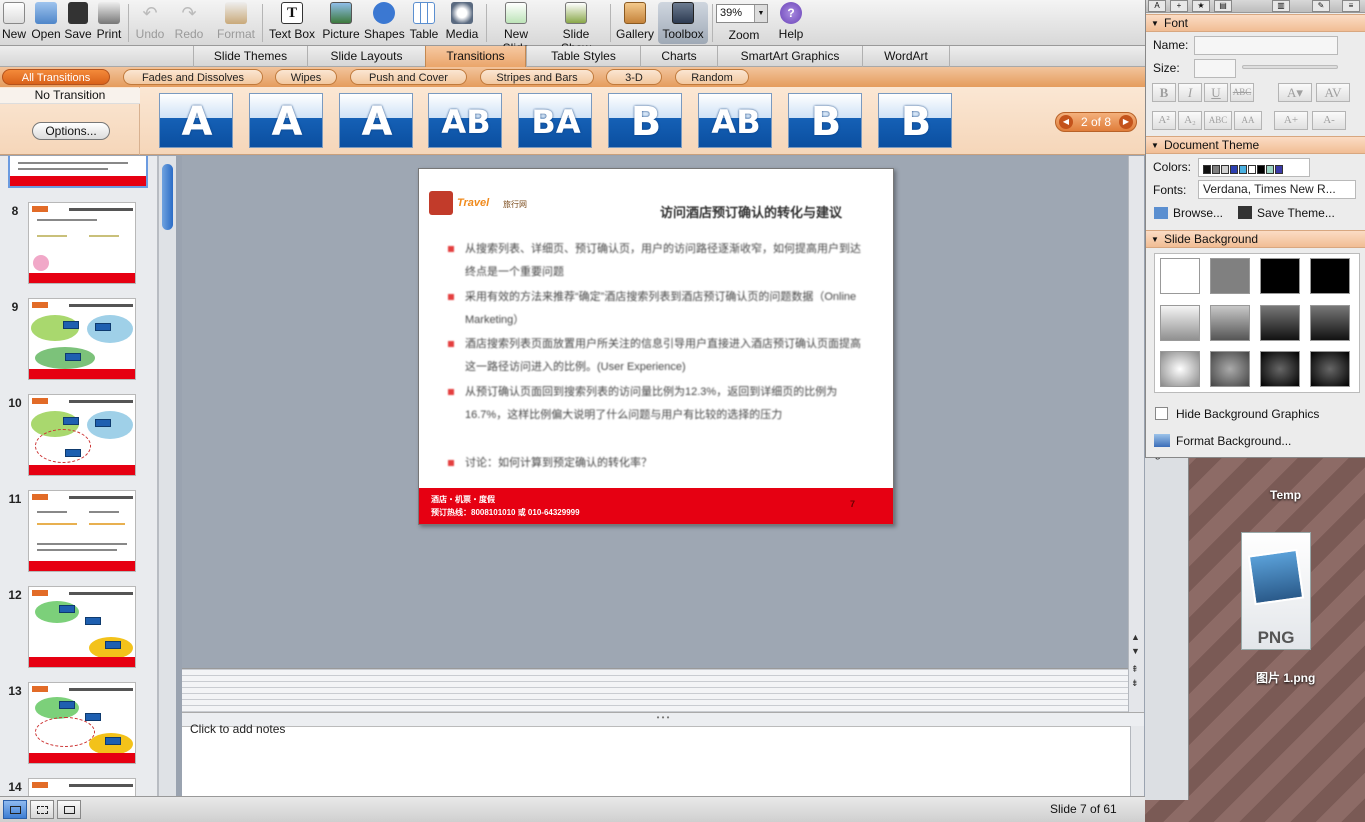  What do you see at coordinates (1333, 92) in the screenshot?
I see `character-spacing-button: AV` at bounding box center [1333, 92].